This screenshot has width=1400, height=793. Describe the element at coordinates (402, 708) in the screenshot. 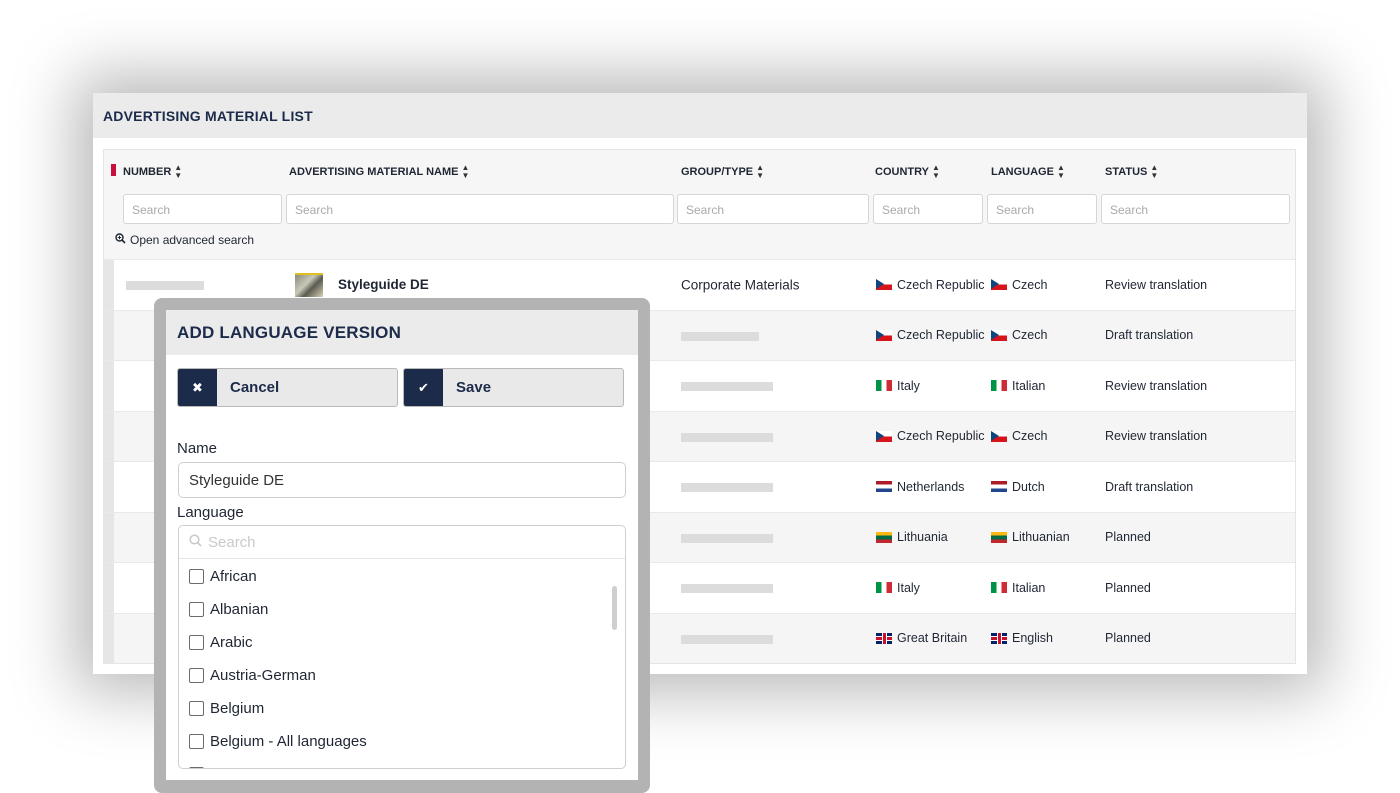

I see `language-option: Belgium` at that location.